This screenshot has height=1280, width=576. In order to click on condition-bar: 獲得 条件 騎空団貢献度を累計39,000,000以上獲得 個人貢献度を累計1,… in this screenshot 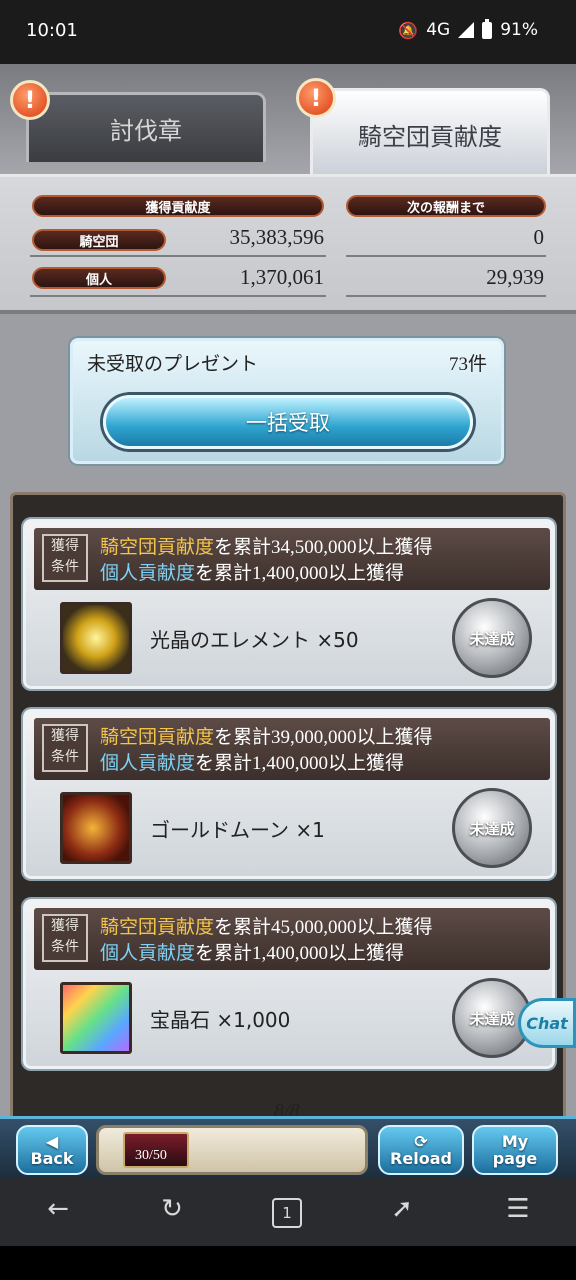, I will do `click(292, 749)`.